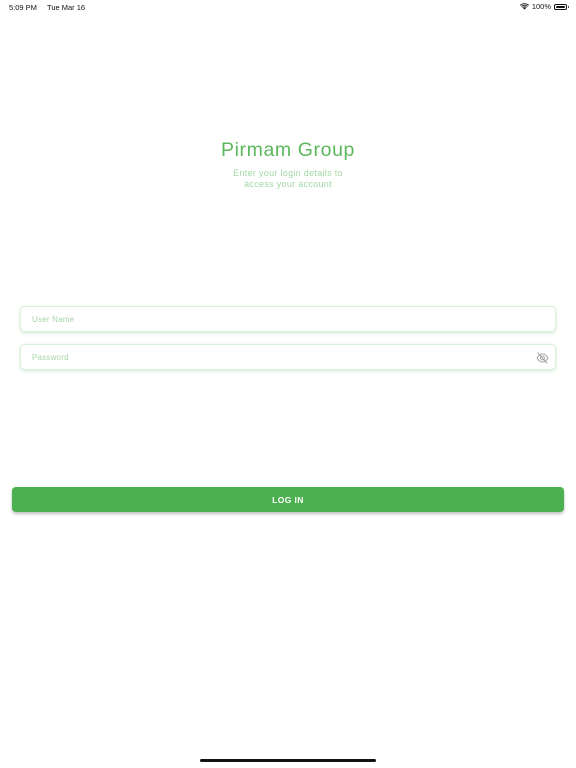 The image size is (576, 768). What do you see at coordinates (66, 7) in the screenshot?
I see `status-date: Tue Mar 16` at bounding box center [66, 7].